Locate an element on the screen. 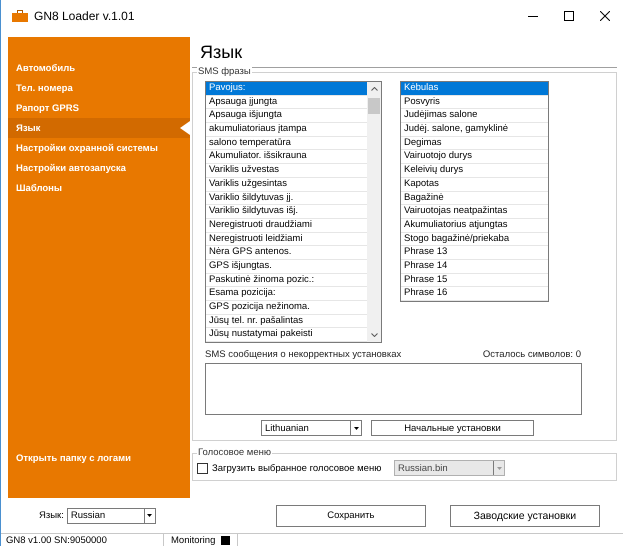 Image resolution: width=623 pixels, height=546 pixels. message-text-area is located at coordinates (393, 389).